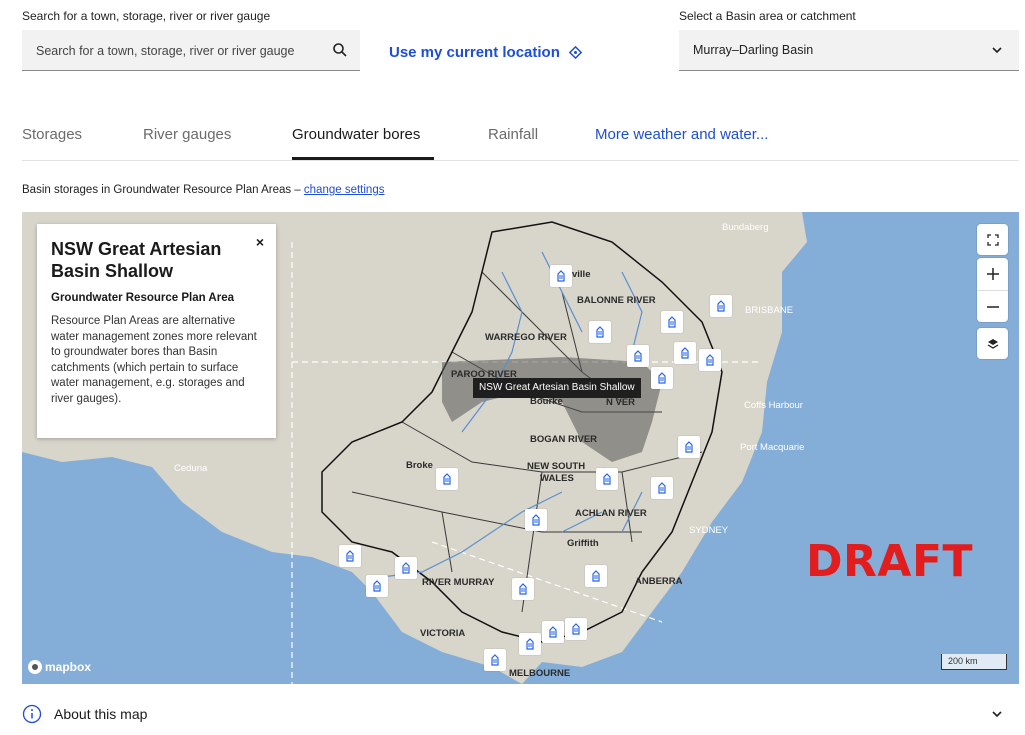  Describe the element at coordinates (621, 402) in the screenshot. I see `place-namoi: N VER` at that location.